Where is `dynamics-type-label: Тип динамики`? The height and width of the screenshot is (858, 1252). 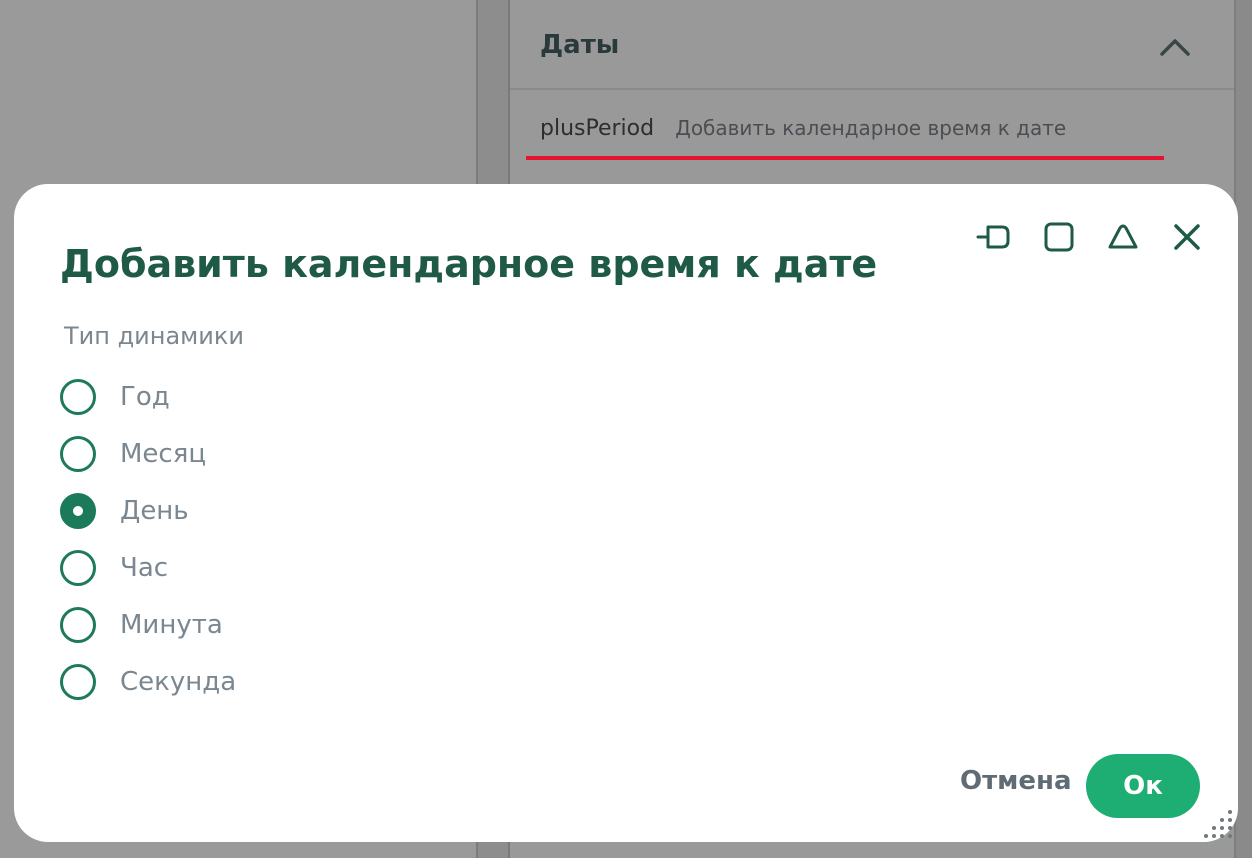
dynamics-type-label: Тип динамики is located at coordinates (154, 336).